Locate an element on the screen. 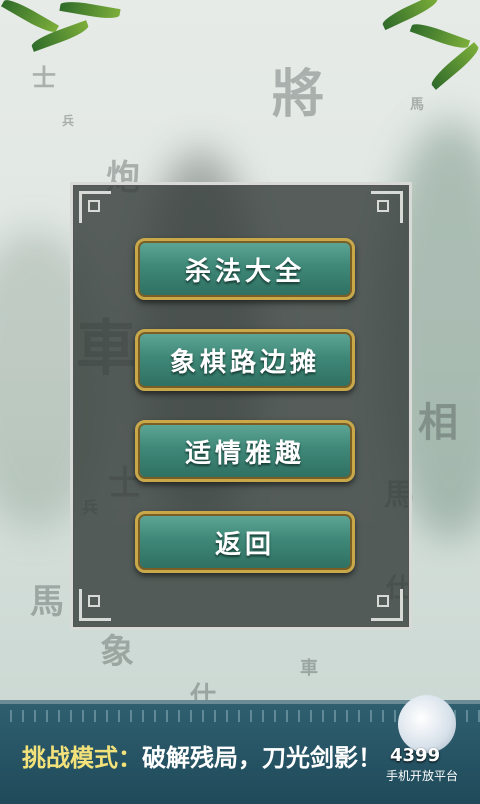 This screenshot has height=804, width=480. platform-name: 手机开放平台 is located at coordinates (422, 776).